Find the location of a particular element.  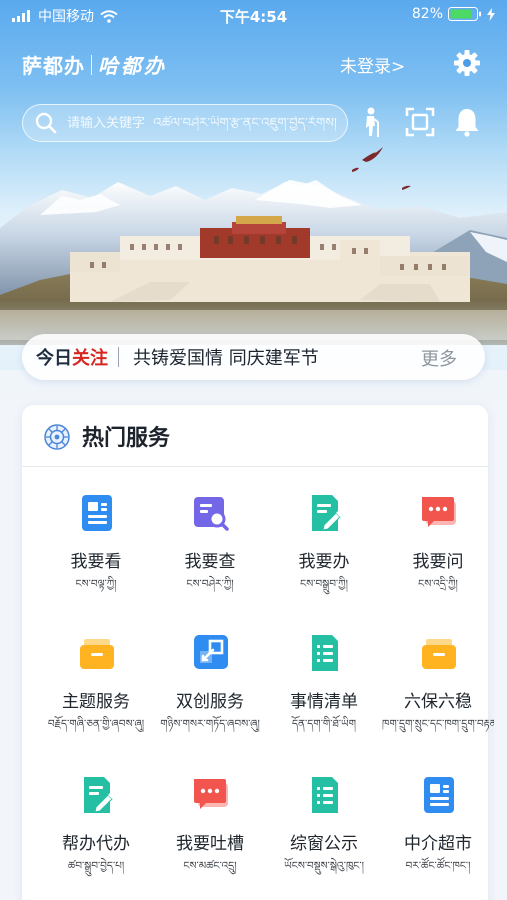

gear-icon is located at coordinates (467, 63).